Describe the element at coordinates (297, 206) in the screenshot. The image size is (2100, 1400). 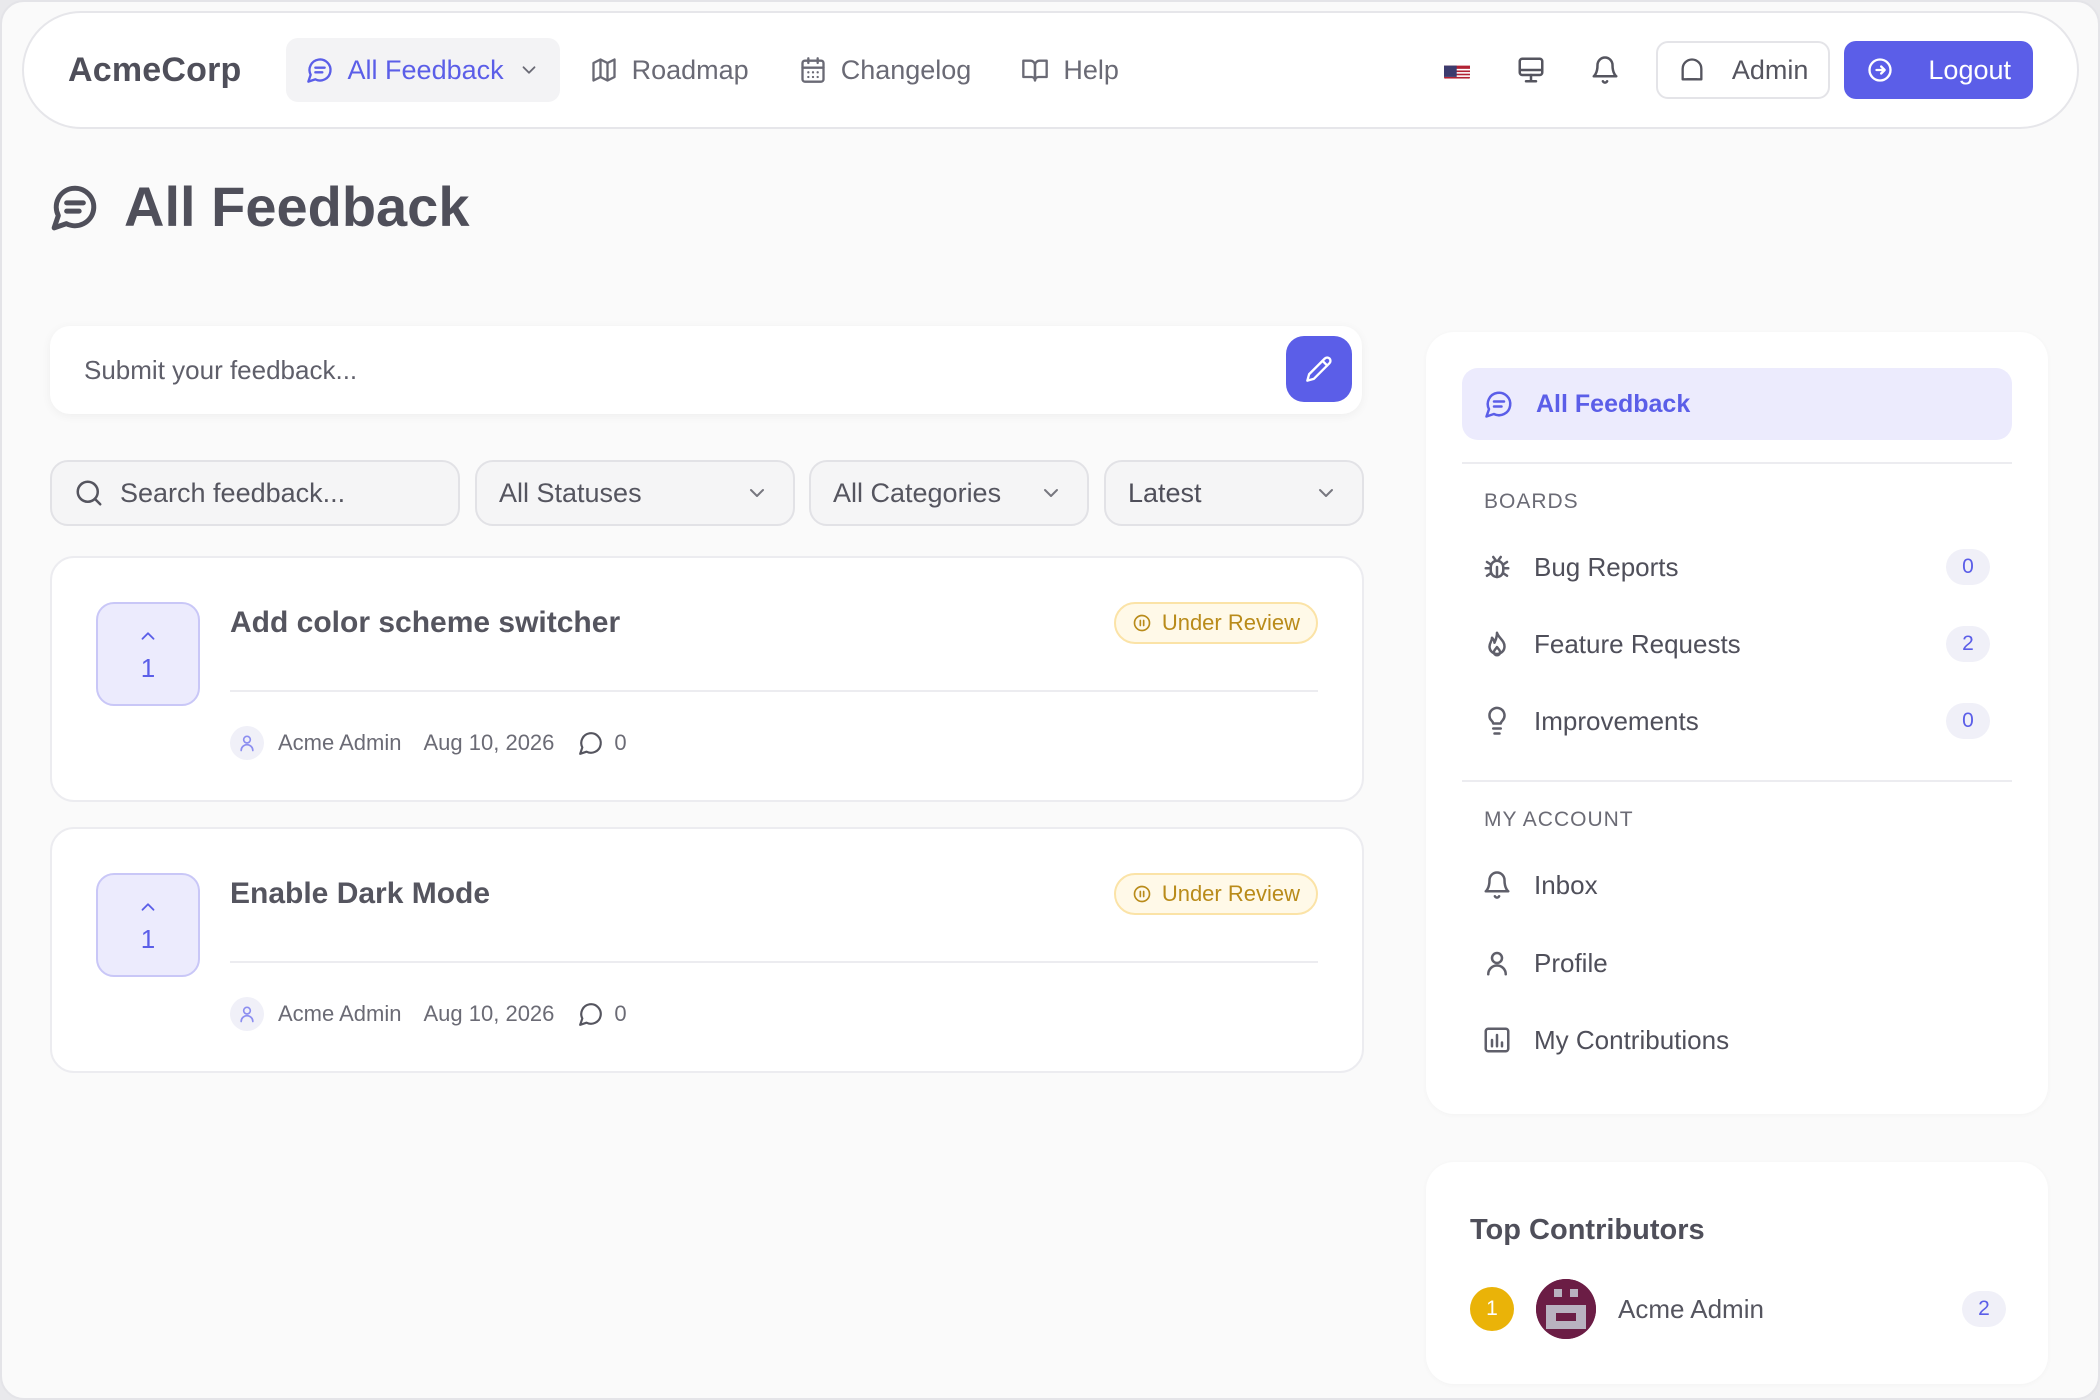
I see `page-title-text: All Feedback` at that location.